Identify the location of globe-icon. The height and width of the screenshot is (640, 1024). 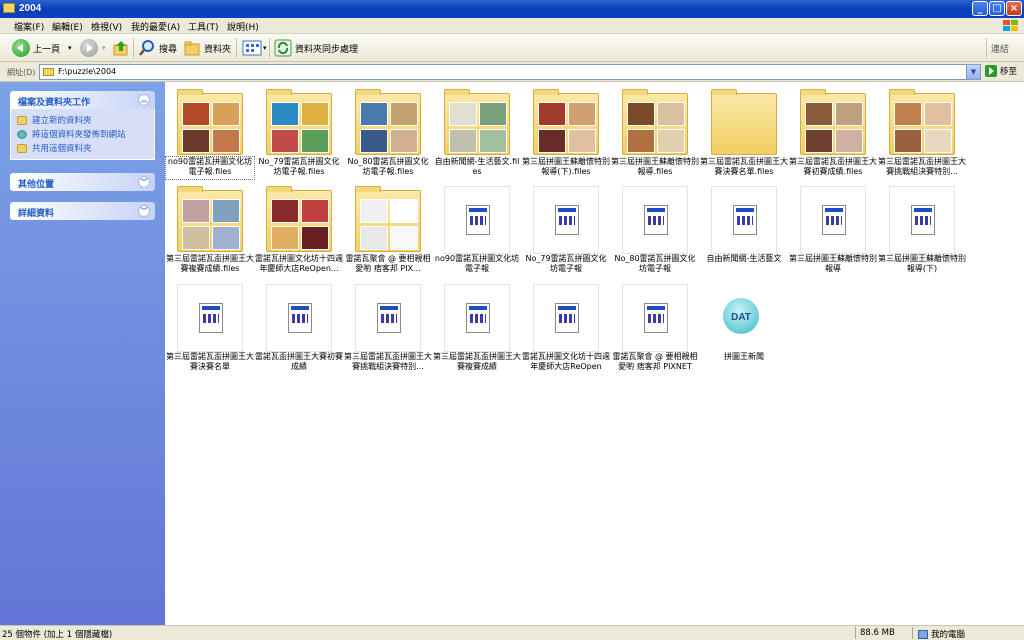
(22, 134).